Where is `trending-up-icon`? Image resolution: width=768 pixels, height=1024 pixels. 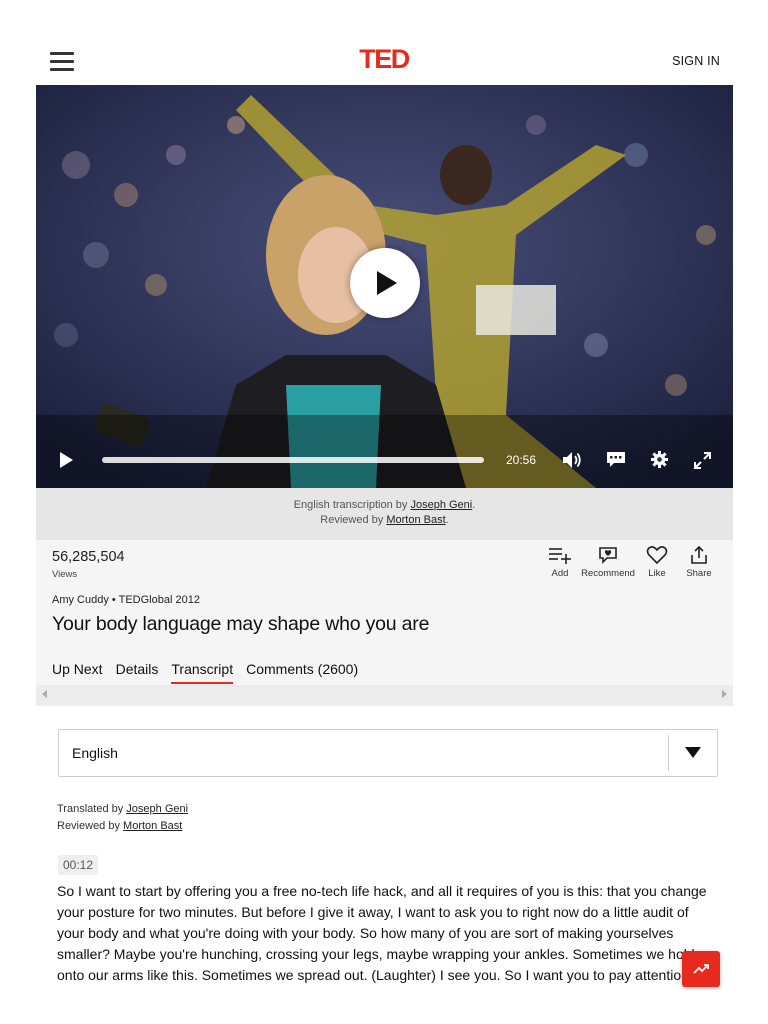 trending-up-icon is located at coordinates (701, 969).